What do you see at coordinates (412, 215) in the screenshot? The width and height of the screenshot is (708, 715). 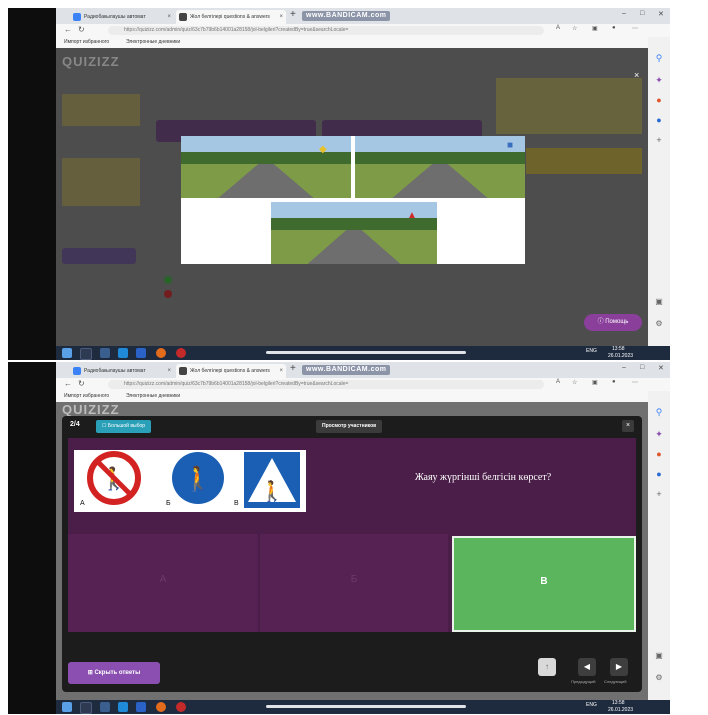 I see `warning-sign-icon: ▲` at bounding box center [412, 215].